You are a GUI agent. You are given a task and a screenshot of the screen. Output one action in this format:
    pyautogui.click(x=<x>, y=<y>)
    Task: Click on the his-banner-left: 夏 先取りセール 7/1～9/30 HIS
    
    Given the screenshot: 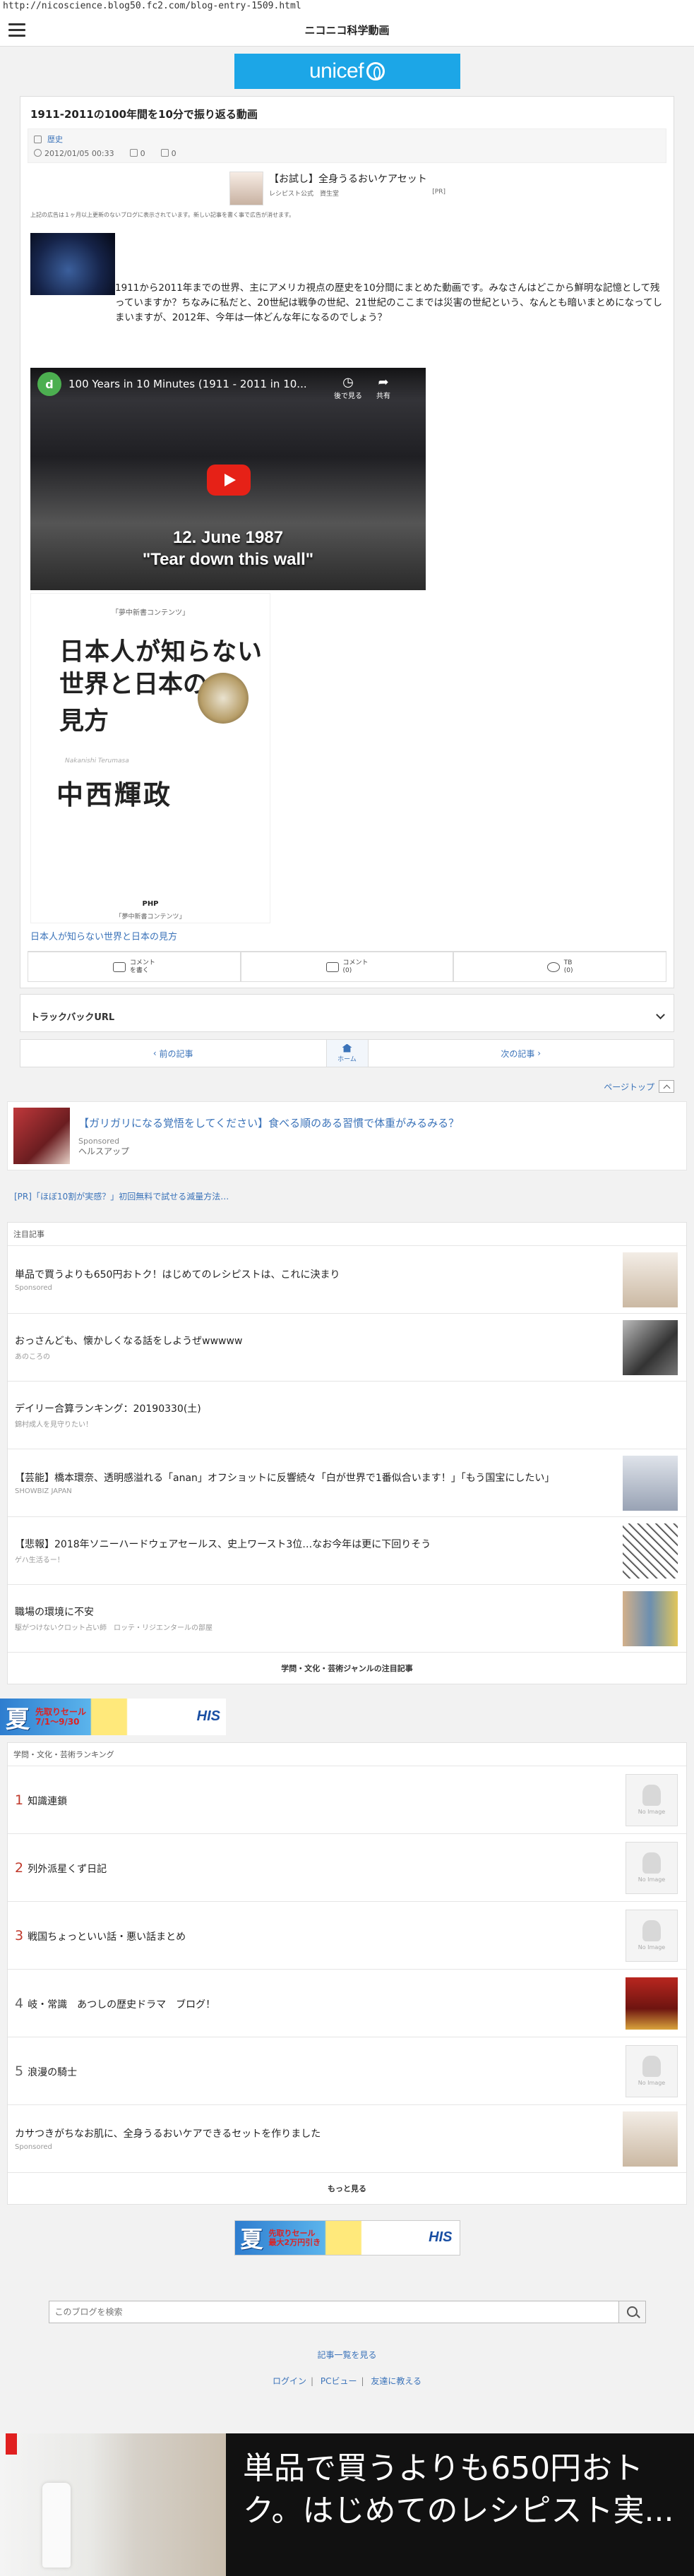 What is the action you would take?
    pyautogui.click(x=113, y=1717)
    